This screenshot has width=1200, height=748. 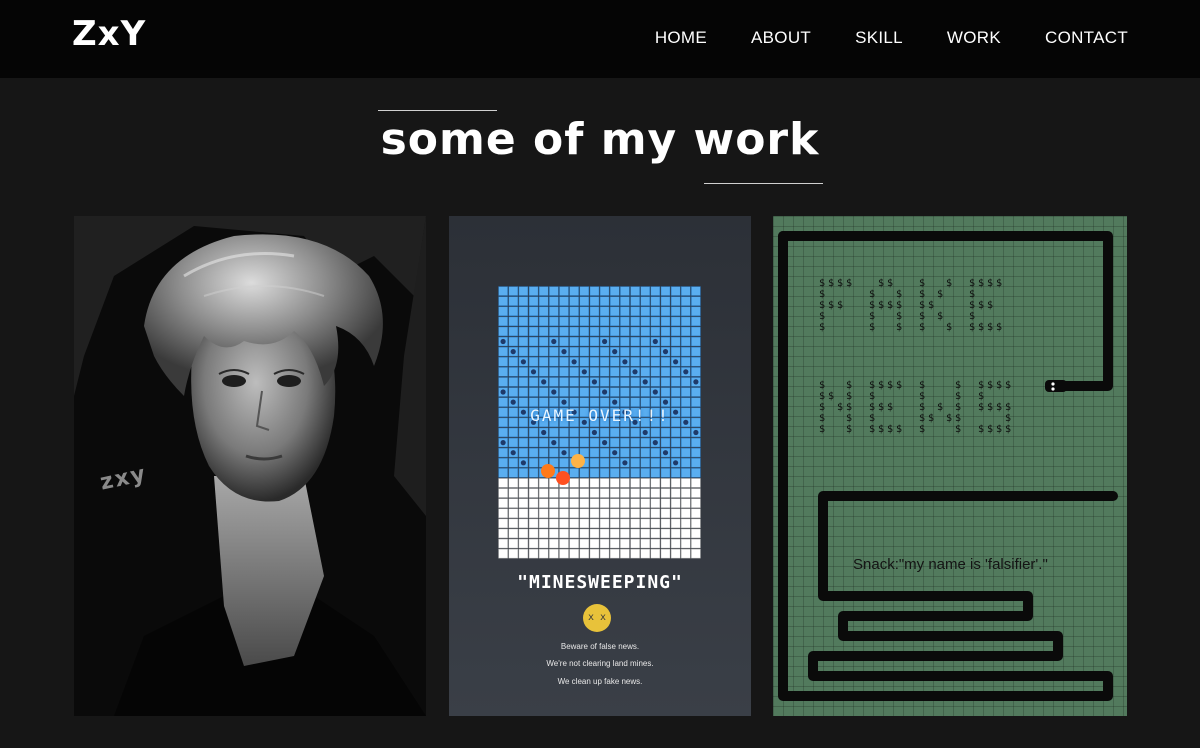 What do you see at coordinates (437, 110) in the screenshot?
I see `title-decor-line-top` at bounding box center [437, 110].